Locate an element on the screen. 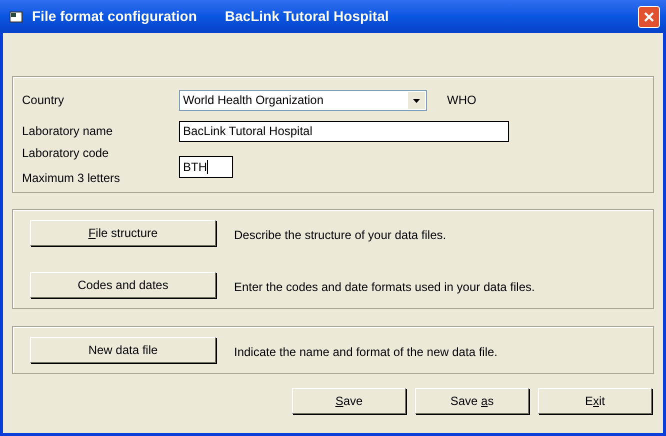  country-label: Country is located at coordinates (44, 100).